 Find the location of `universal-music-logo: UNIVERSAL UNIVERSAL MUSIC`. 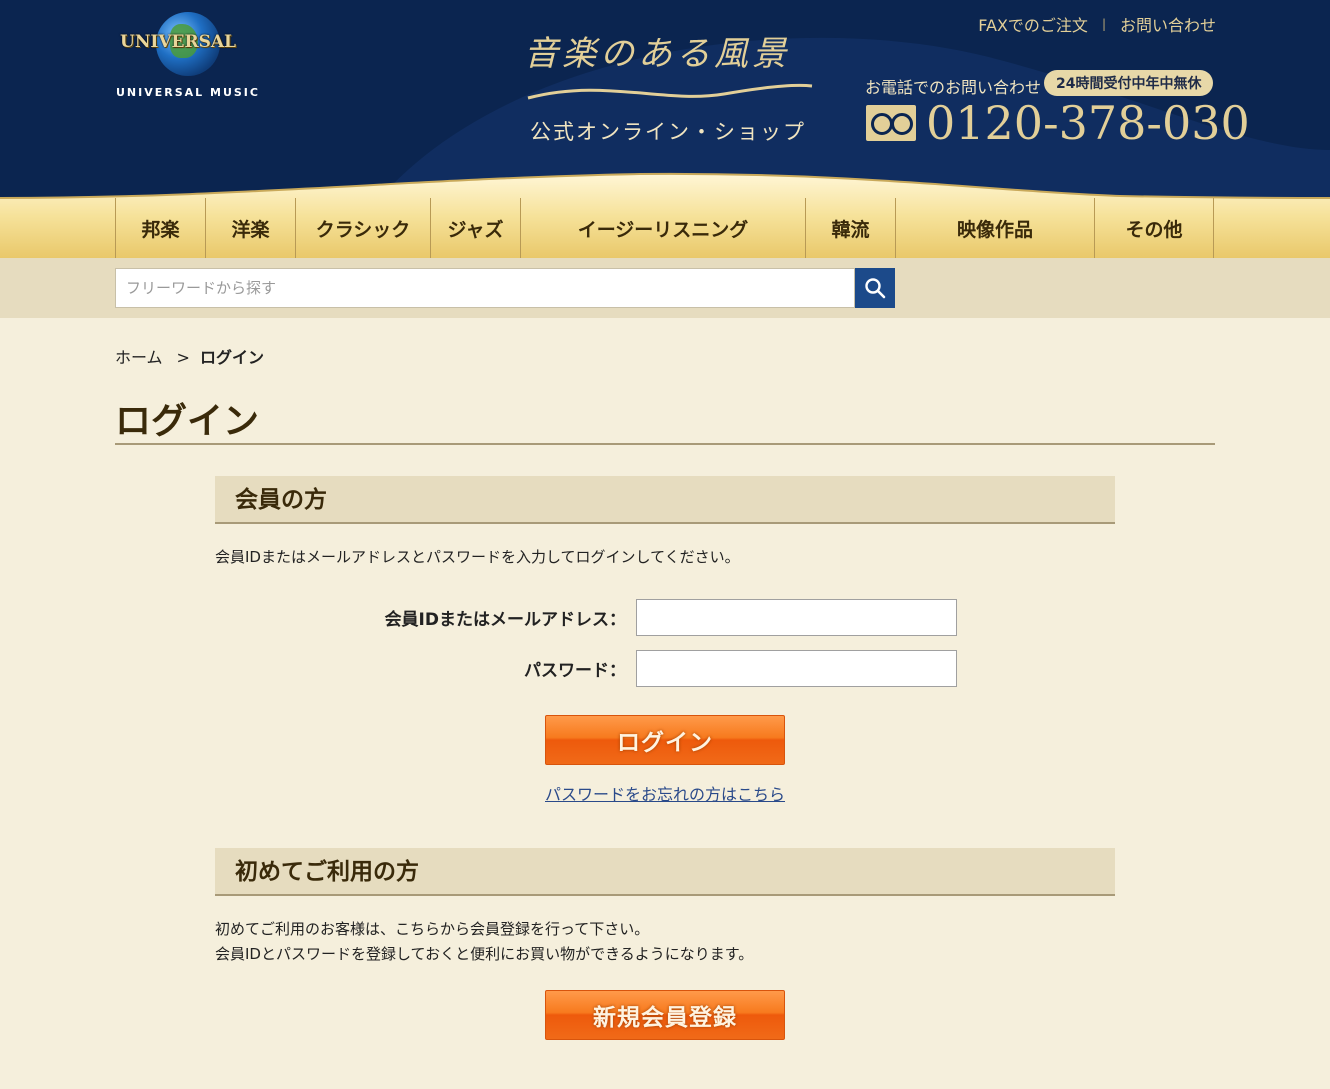

universal-music-logo: UNIVERSAL UNIVERSAL MUSIC is located at coordinates (189, 57).